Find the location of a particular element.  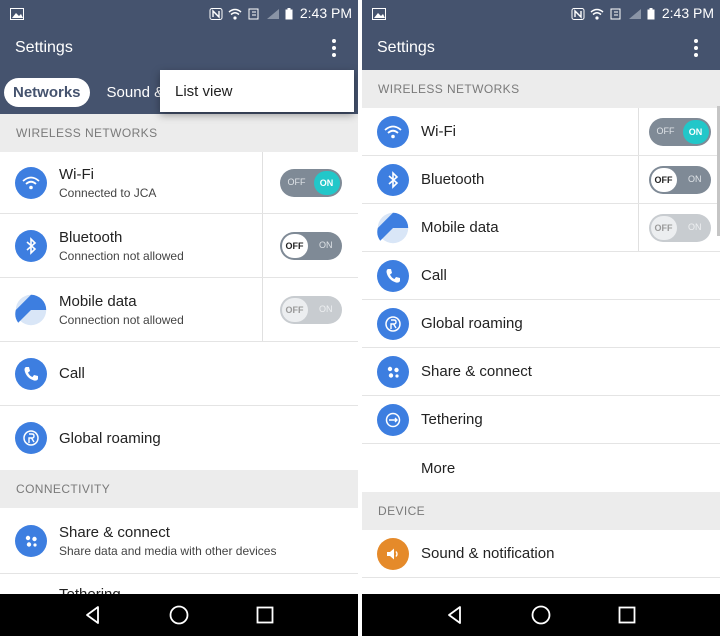

item-label: More is located at coordinates (438, 468).